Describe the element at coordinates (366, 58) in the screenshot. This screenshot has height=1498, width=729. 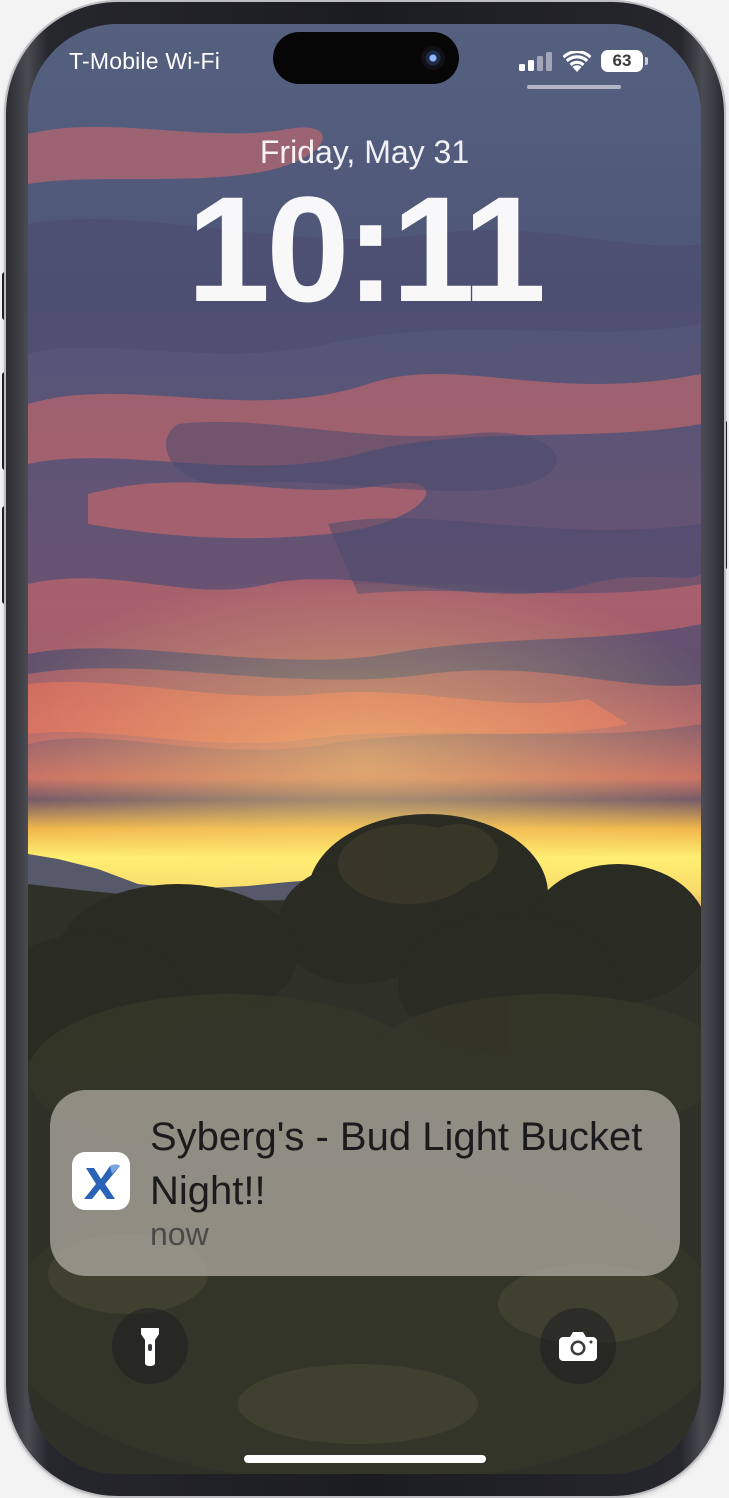
I see `dynamic-island` at that location.